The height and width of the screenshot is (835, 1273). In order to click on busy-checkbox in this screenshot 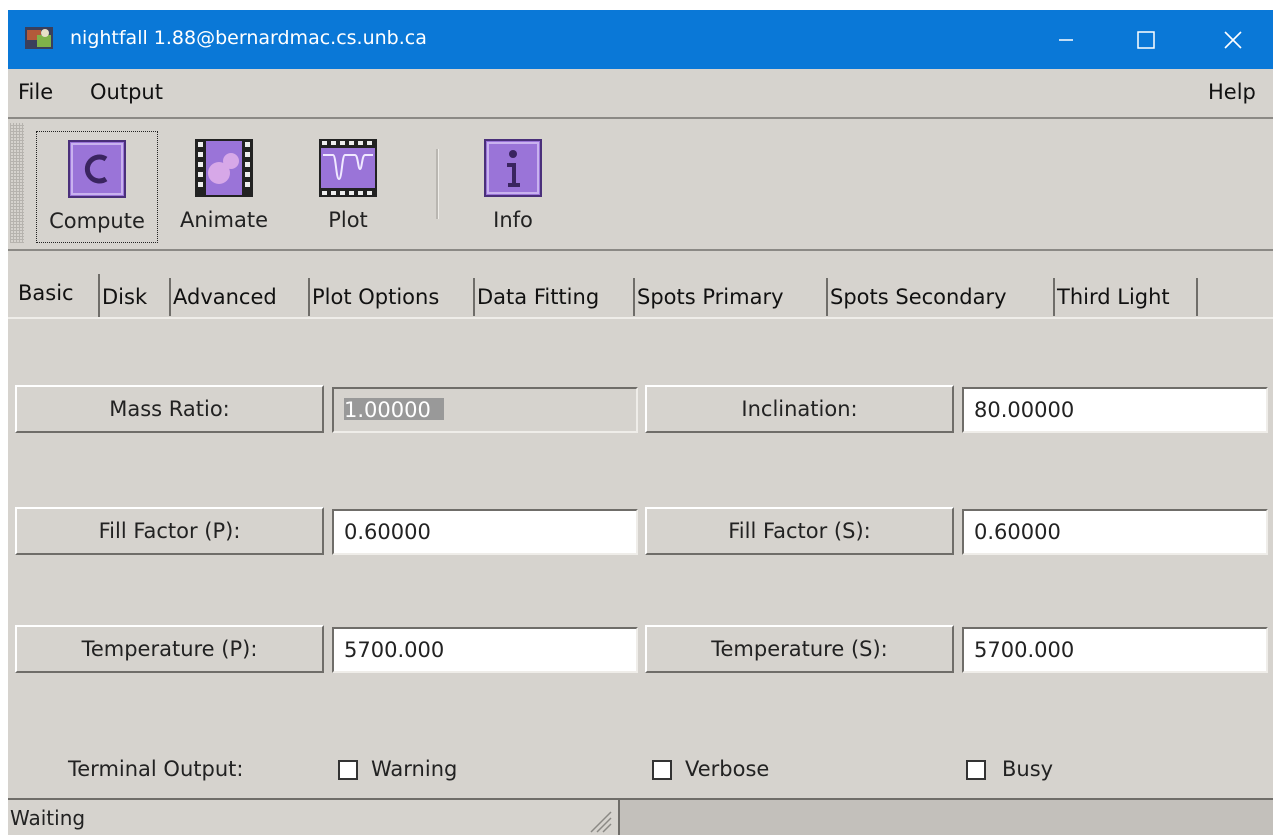, I will do `click(976, 770)`.